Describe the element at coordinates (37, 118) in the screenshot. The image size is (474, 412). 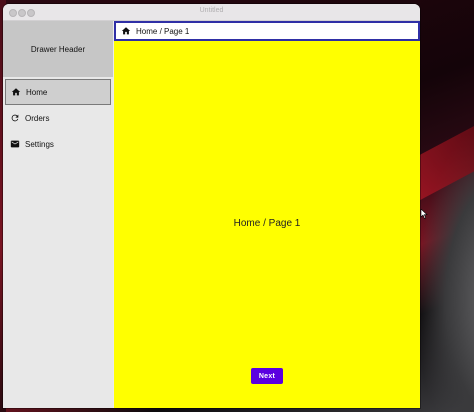
I see `drawer-item-label: Orders` at that location.